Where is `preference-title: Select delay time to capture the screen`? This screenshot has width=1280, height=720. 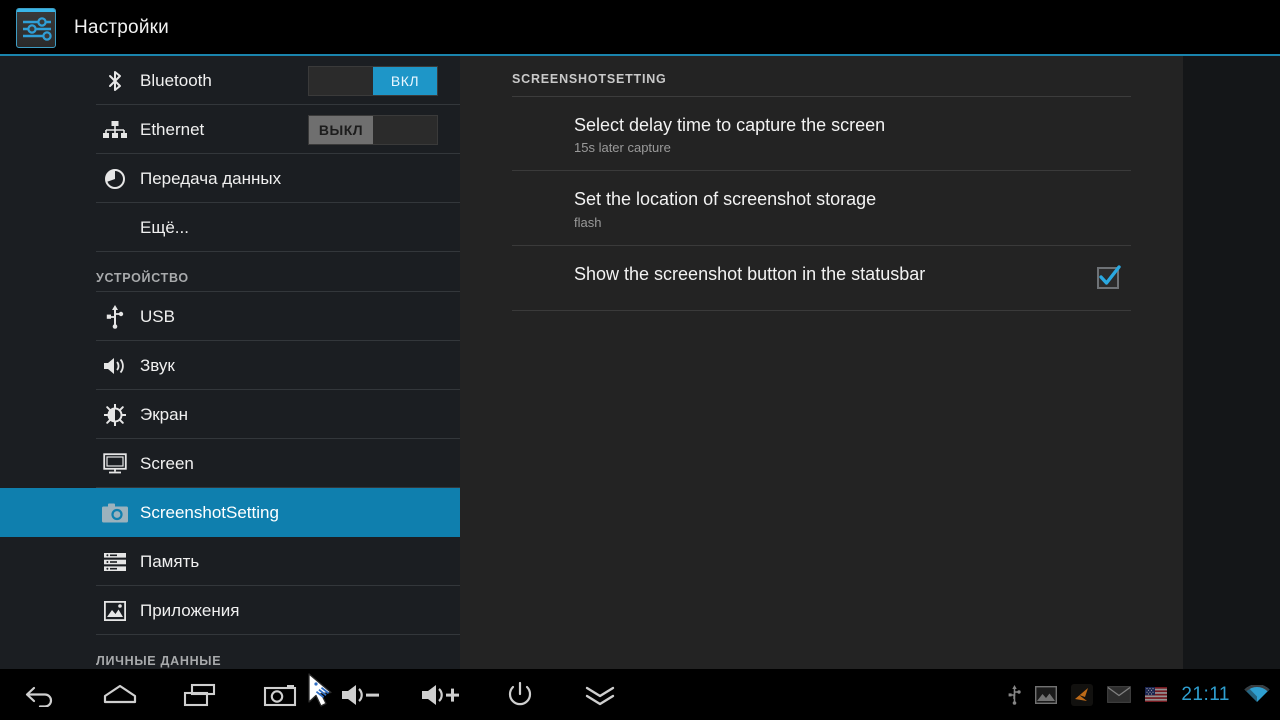
preference-title: Select delay time to capture the screen is located at coordinates (730, 125).